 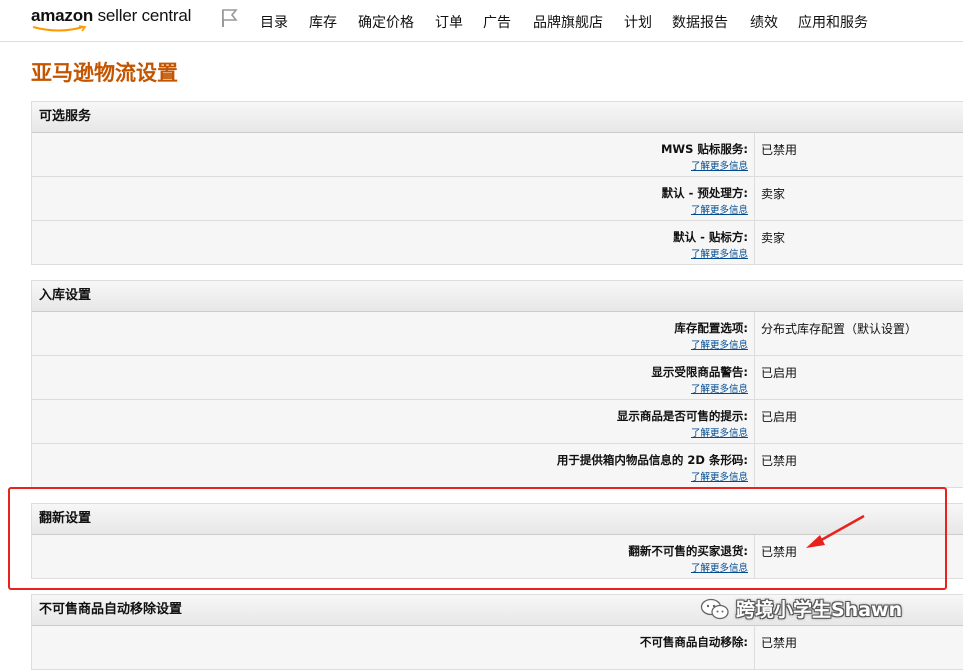 I want to click on watermark: 跨境小学生Shawn, so click(x=801, y=608).